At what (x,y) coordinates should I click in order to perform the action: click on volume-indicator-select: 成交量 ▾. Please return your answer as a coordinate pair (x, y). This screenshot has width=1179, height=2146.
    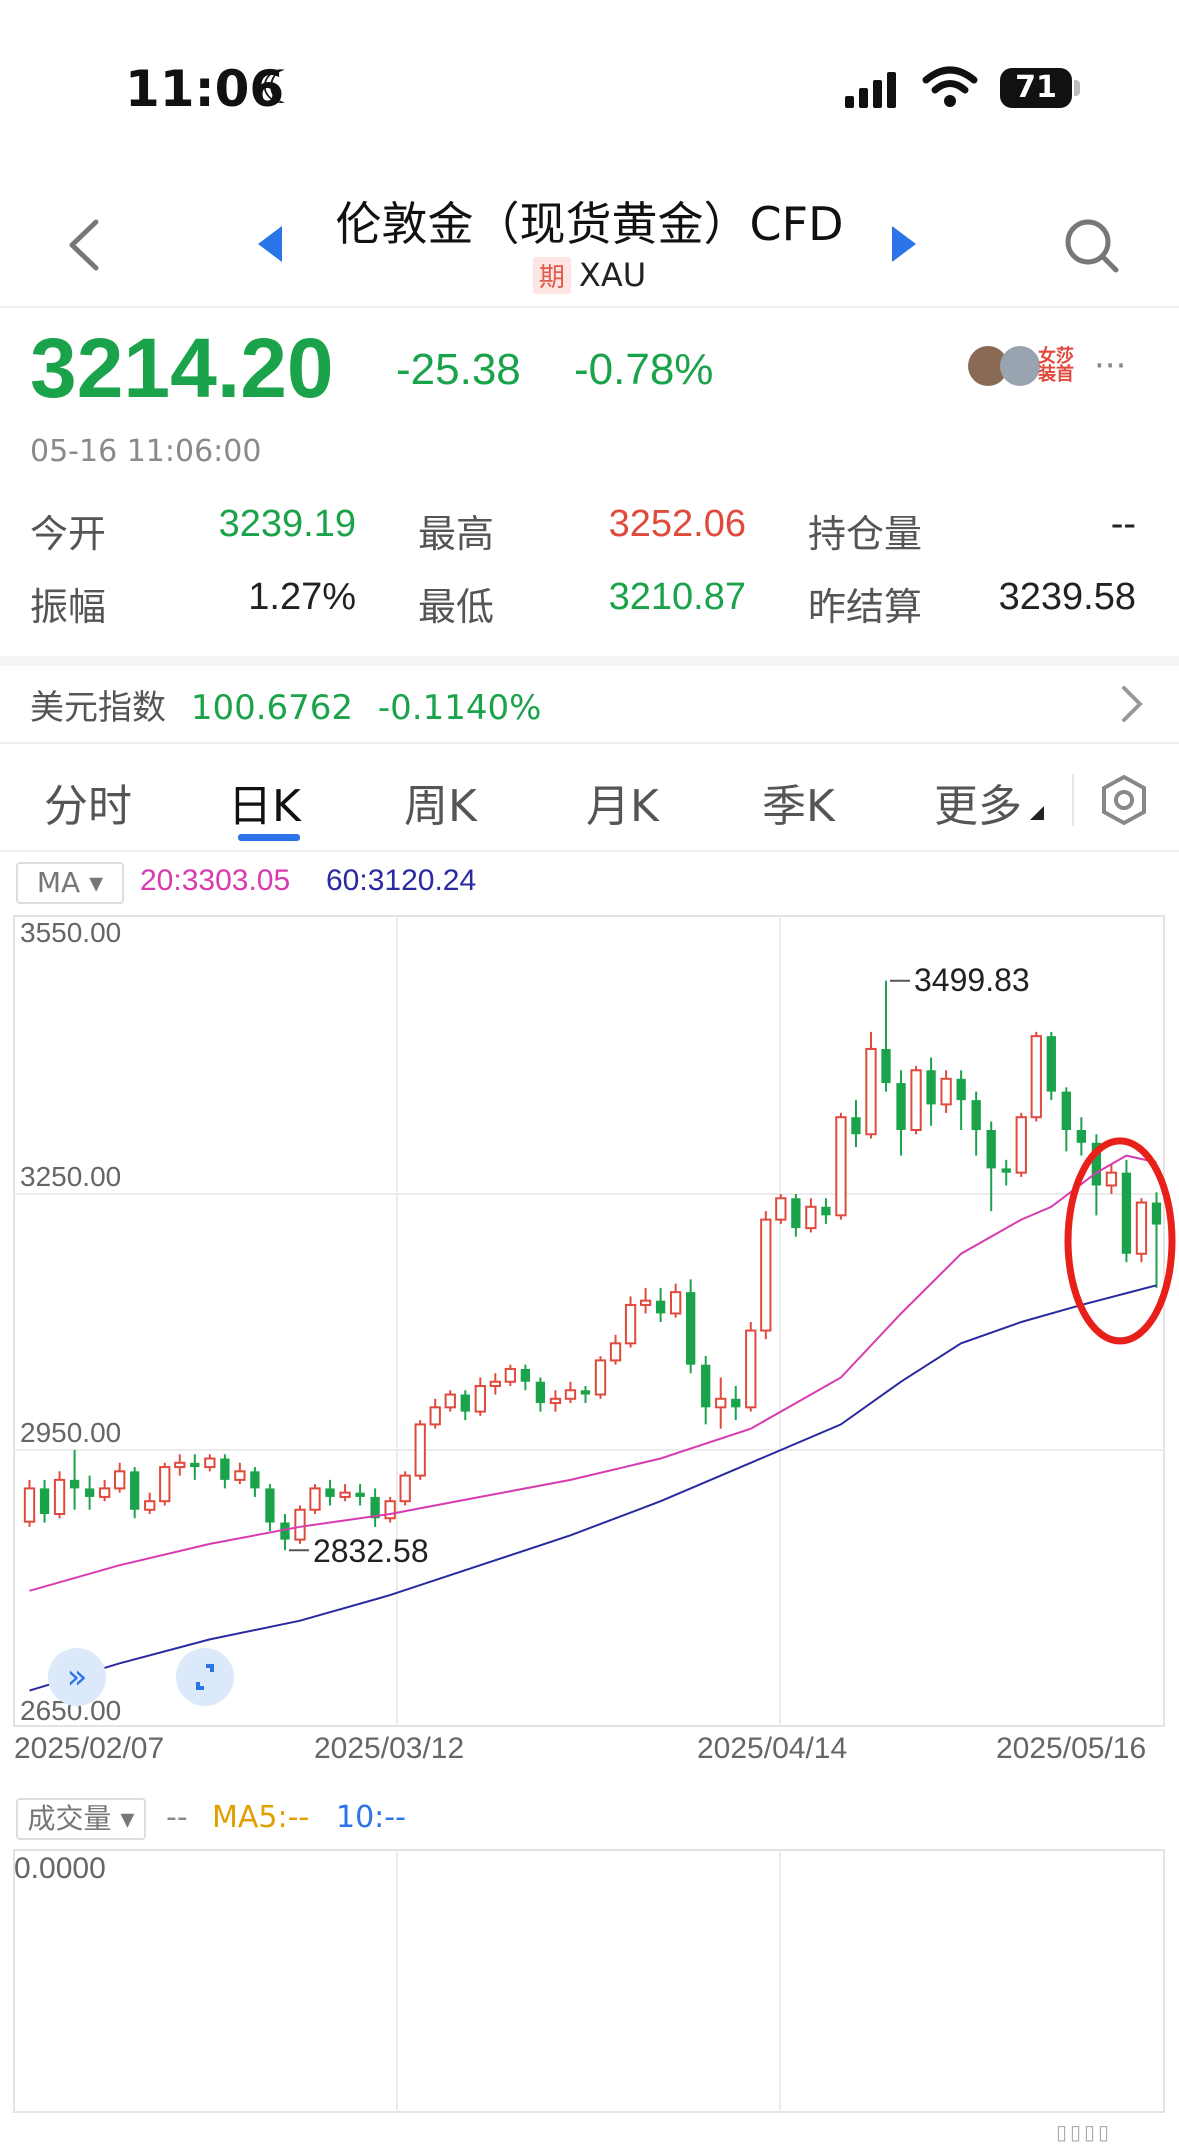
    Looking at the image, I should click on (81, 1819).